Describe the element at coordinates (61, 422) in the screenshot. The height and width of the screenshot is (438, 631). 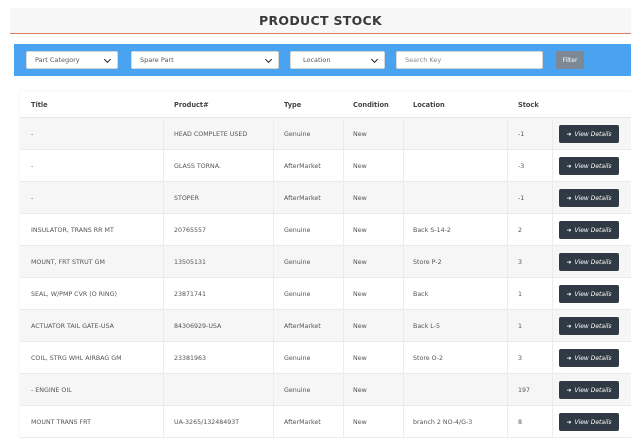
I see `cell-title: MOUNT TRANS FRT` at that location.